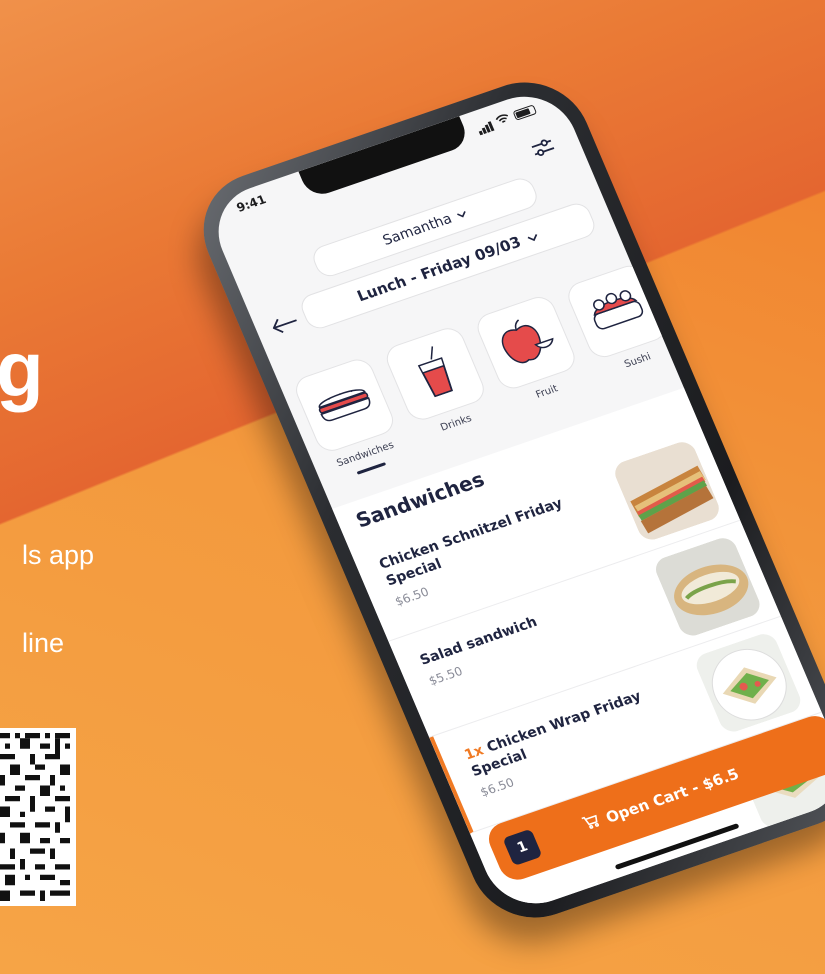 The height and width of the screenshot is (974, 825). Describe the element at coordinates (547, 392) in the screenshot. I see `category-label: Fruit` at that location.